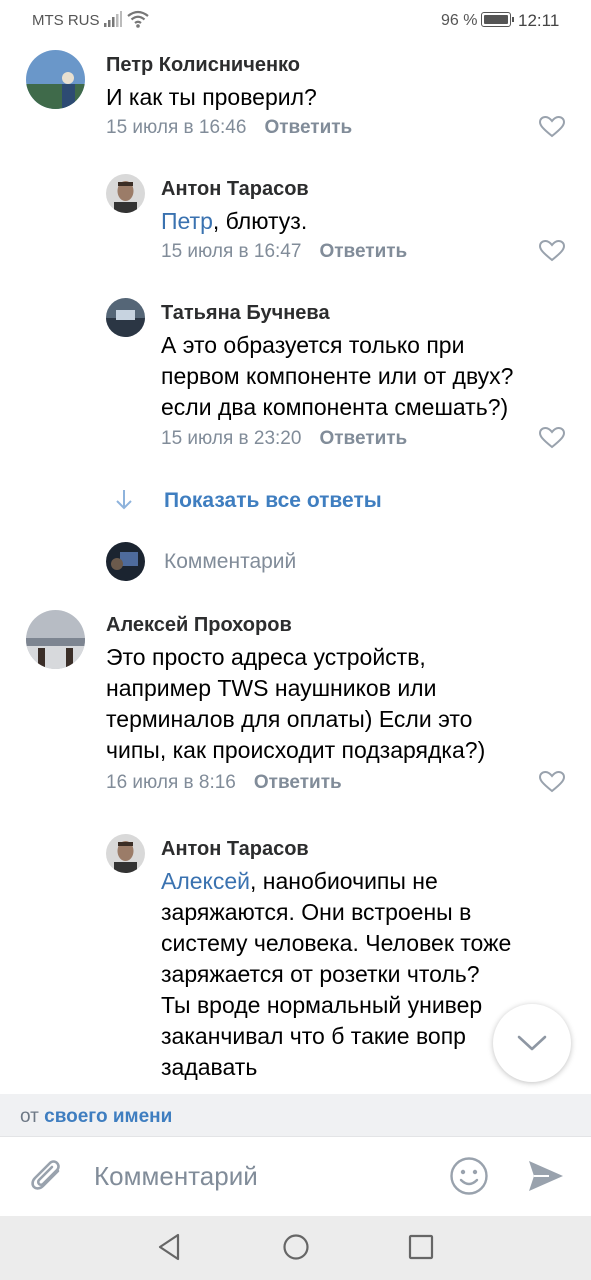  What do you see at coordinates (231, 251) in the screenshot?
I see `comment-date: 15 июля в 16:47` at bounding box center [231, 251].